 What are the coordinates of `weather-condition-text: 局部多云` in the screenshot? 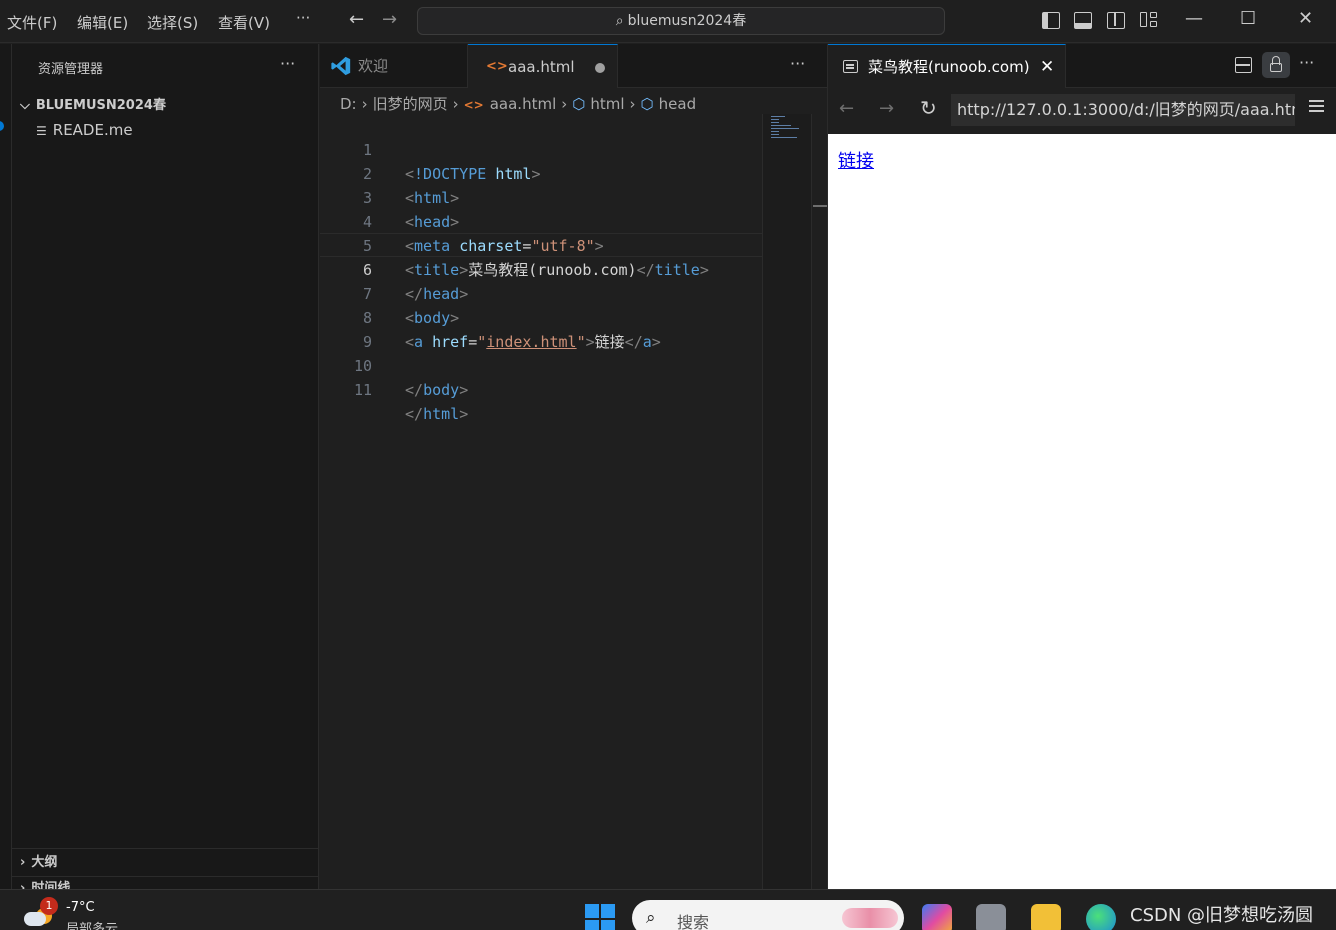 It's located at (92, 924).